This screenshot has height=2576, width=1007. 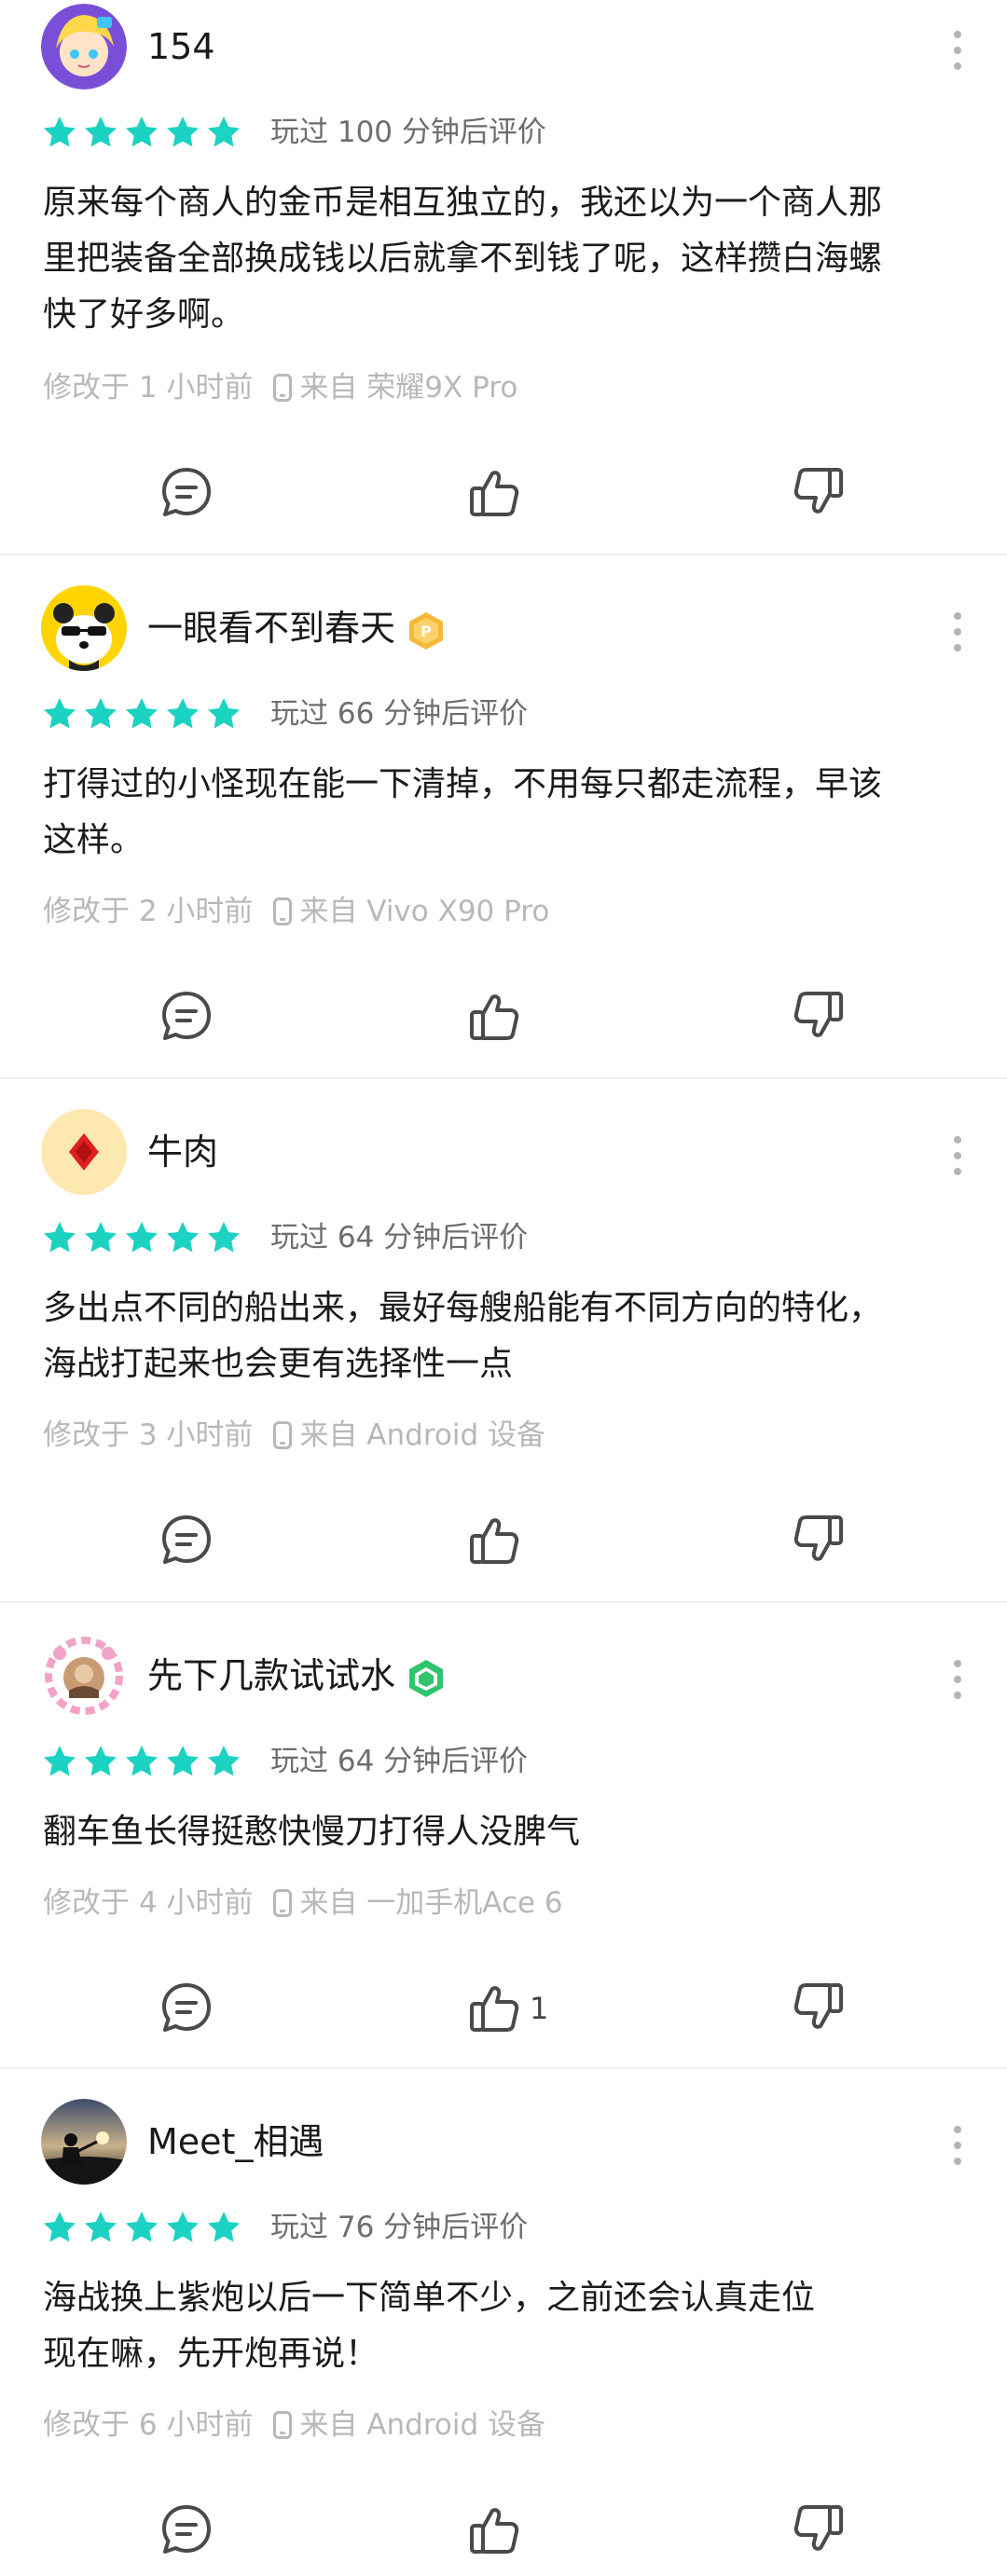 What do you see at coordinates (504, 1832) in the screenshot?
I see `review-text: 翻车鱼长得挺憨快慢刀打得人没脾气` at bounding box center [504, 1832].